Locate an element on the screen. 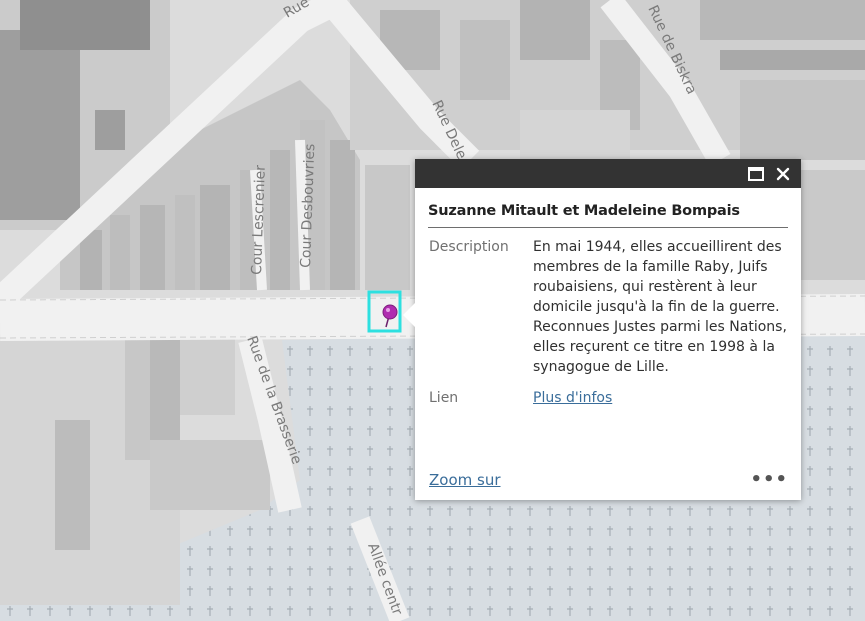  attribute-row-lien: Lien Plus d'infos is located at coordinates (608, 392).